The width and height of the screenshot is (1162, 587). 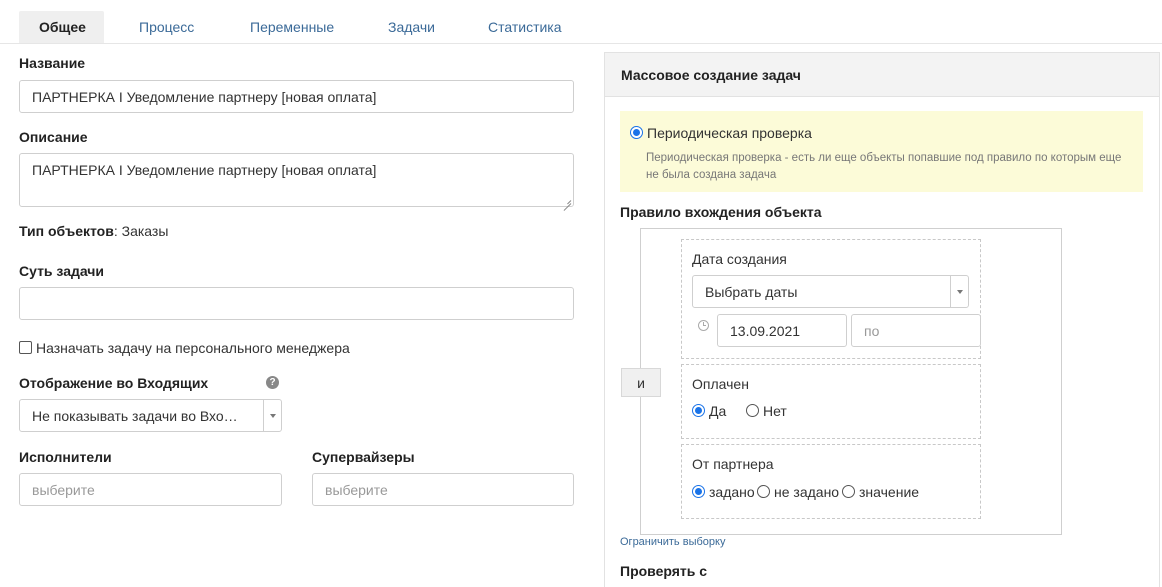 What do you see at coordinates (807, 492) in the screenshot?
I see `partner-not-set-label: не задано` at bounding box center [807, 492].